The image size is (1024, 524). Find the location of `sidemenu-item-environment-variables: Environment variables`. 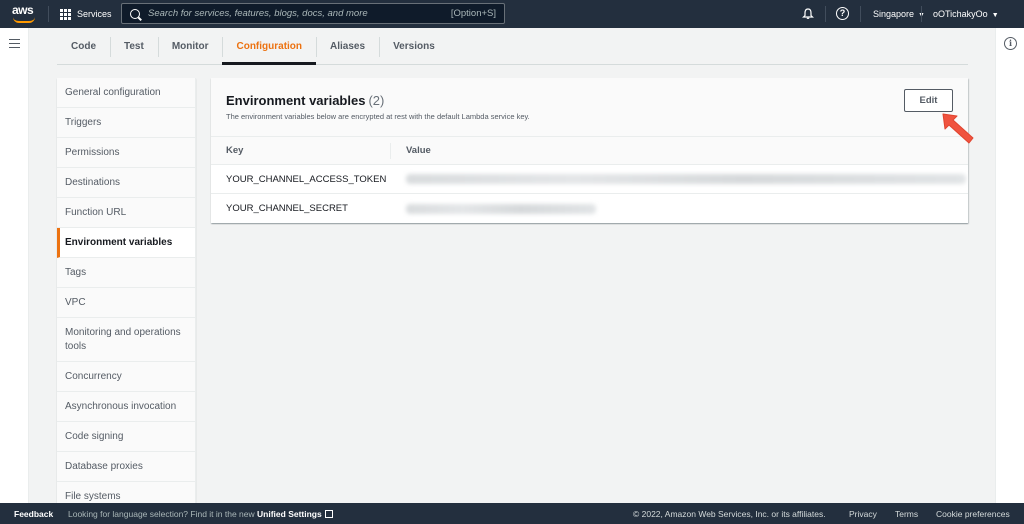

sidemenu-item-environment-variables: Environment variables is located at coordinates (126, 243).